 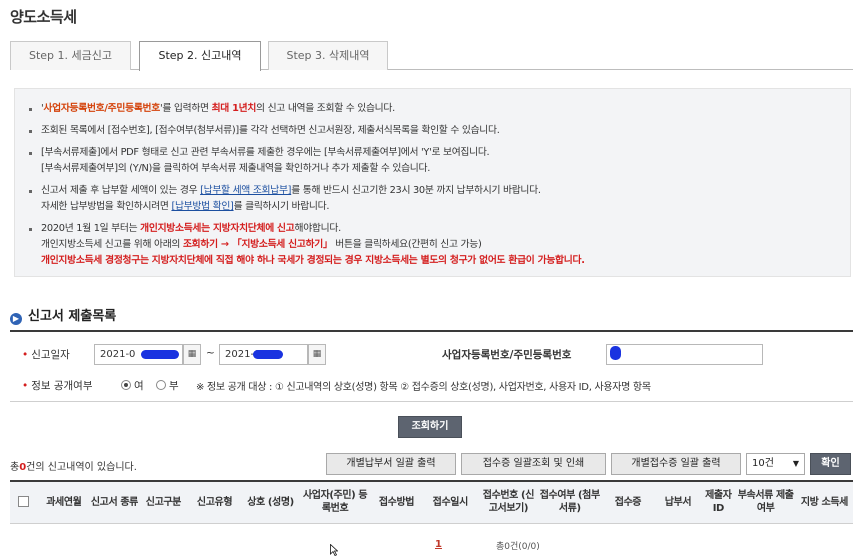 I want to click on select-all-column, so click(x=24, y=502).